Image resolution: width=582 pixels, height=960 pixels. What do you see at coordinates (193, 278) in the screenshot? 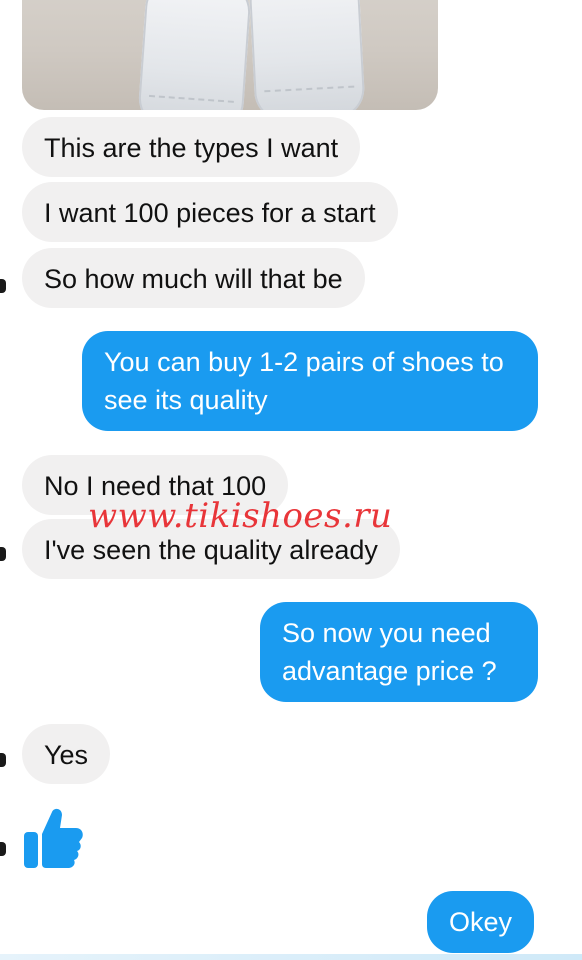
I see `message-bubble-incoming: So how much will that be` at bounding box center [193, 278].